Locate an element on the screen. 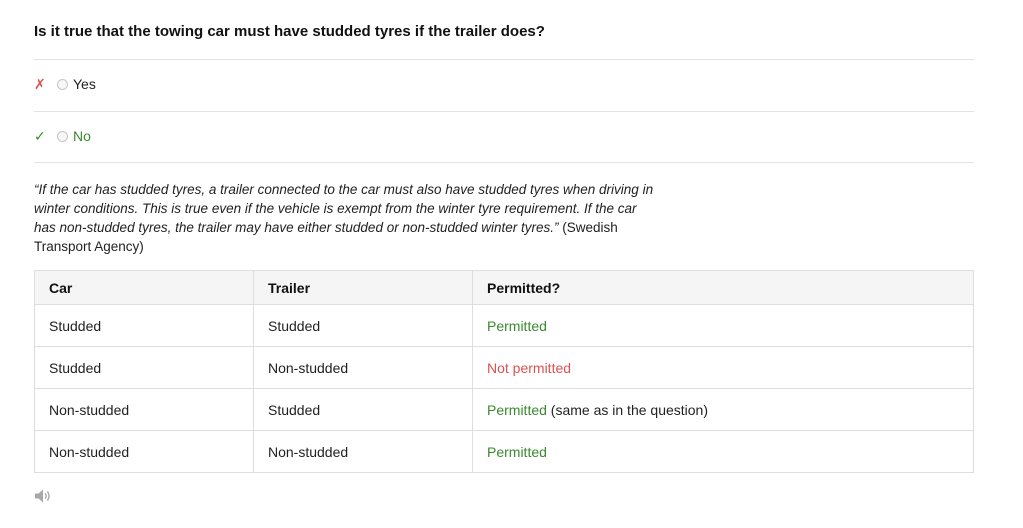 The image size is (1023, 528). option-yes-label: Yes is located at coordinates (84, 84).